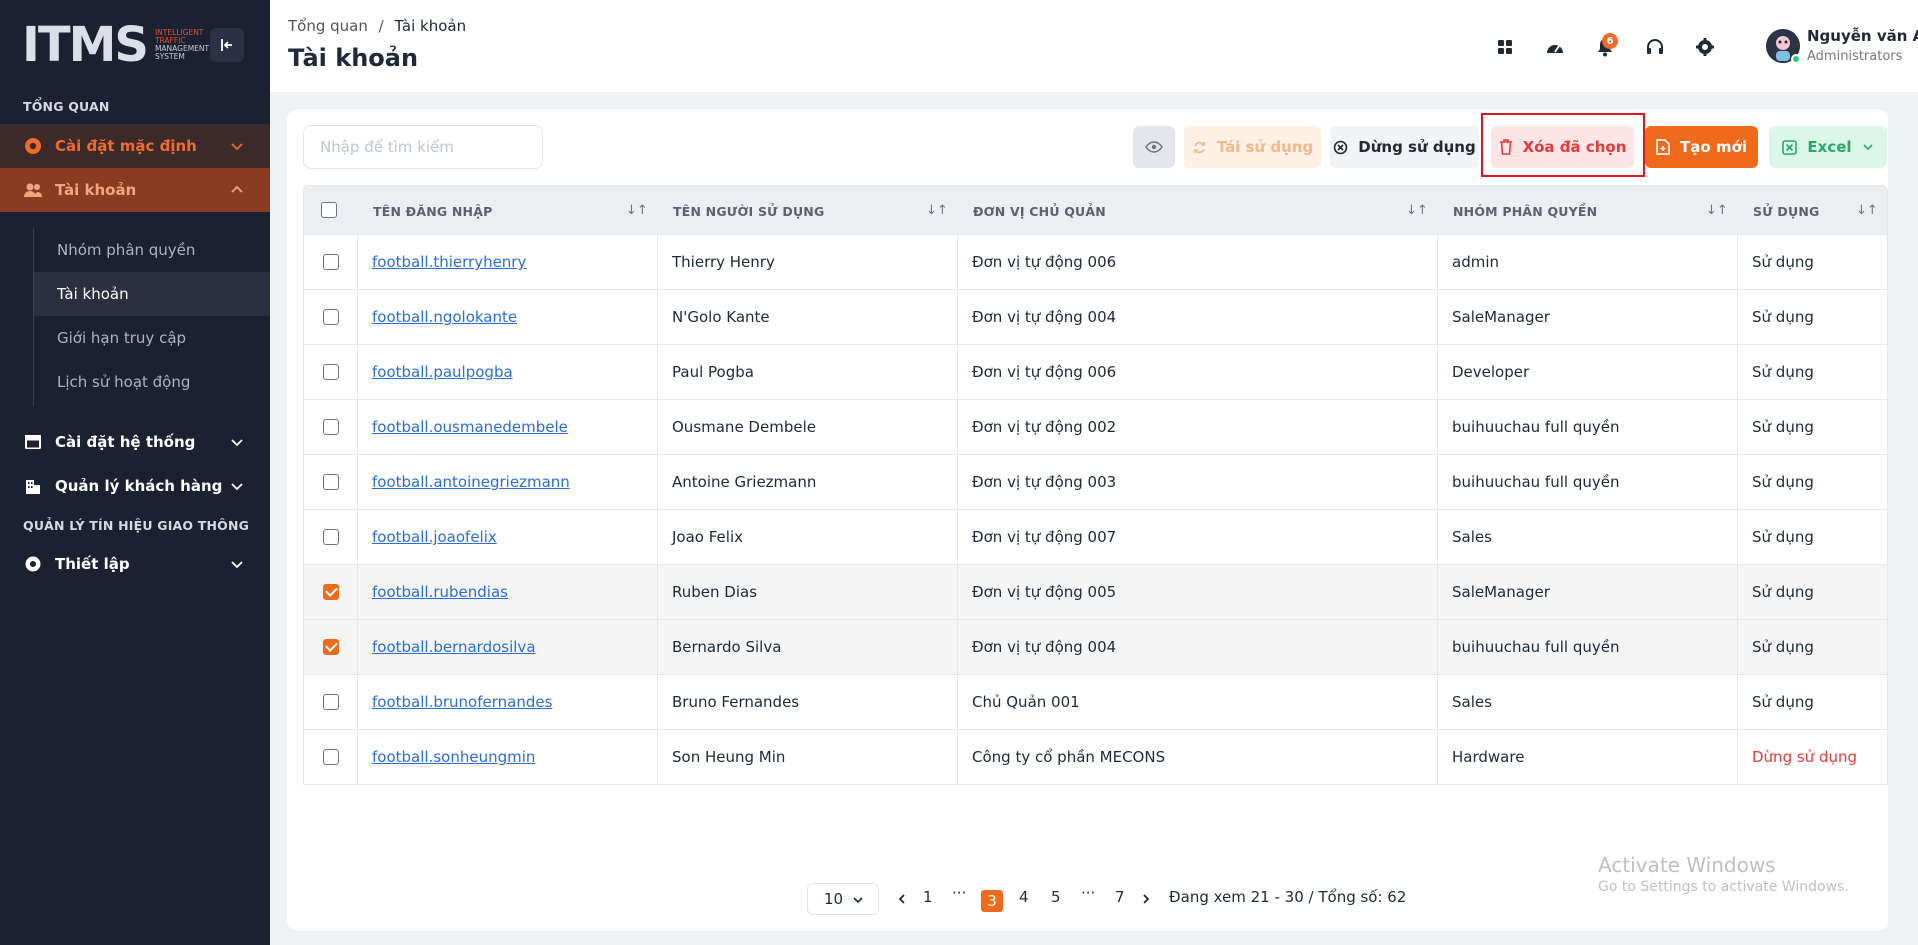 Image resolution: width=1918 pixels, height=945 pixels. Describe the element at coordinates (1475, 262) in the screenshot. I see `permission-group-cell: admin` at that location.